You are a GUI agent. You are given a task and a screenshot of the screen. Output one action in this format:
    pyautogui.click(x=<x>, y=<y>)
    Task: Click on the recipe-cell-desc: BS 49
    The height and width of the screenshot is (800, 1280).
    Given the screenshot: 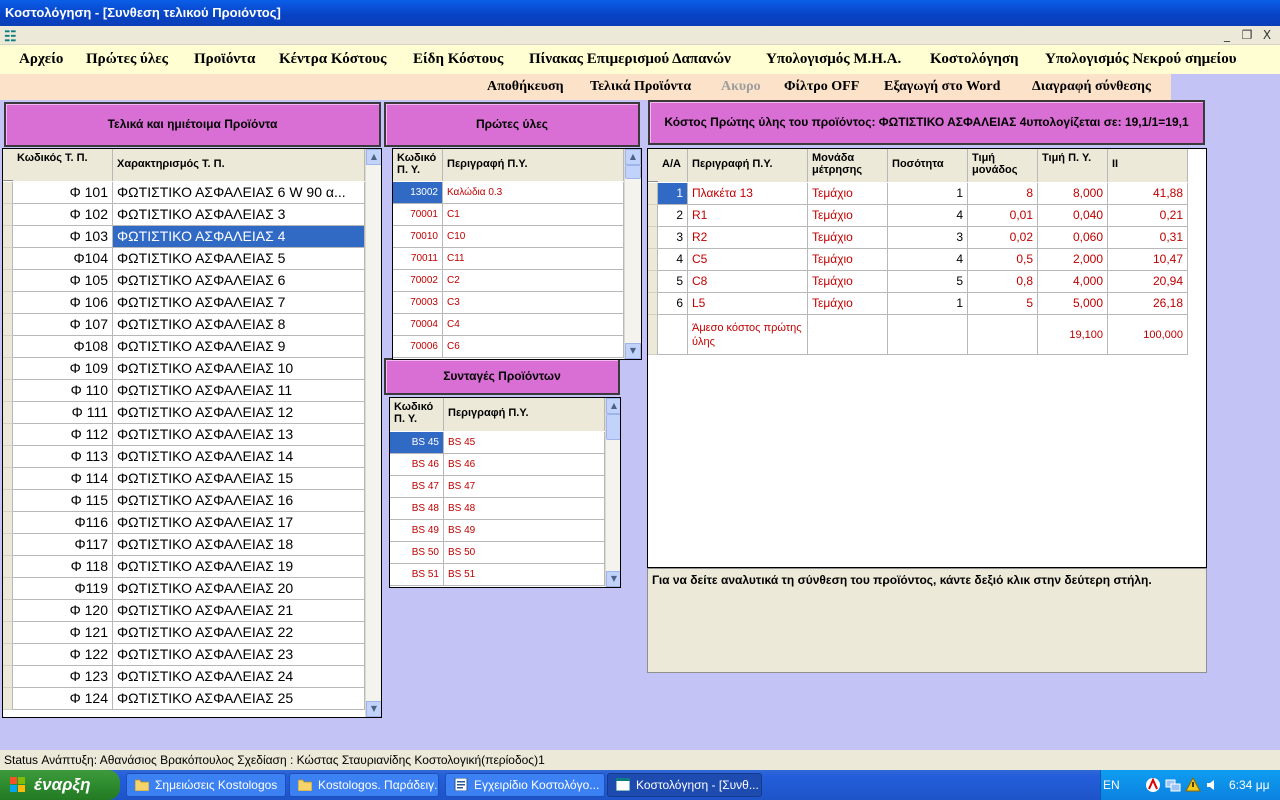 What is the action you would take?
    pyautogui.click(x=524, y=531)
    